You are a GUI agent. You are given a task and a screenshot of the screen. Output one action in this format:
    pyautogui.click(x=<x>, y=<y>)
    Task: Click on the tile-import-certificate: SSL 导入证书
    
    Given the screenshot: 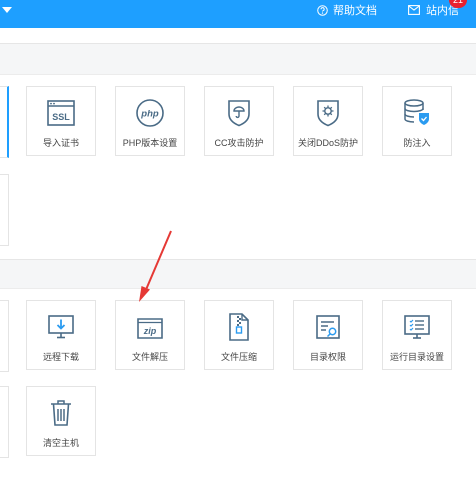 What is the action you would take?
    pyautogui.click(x=61, y=121)
    